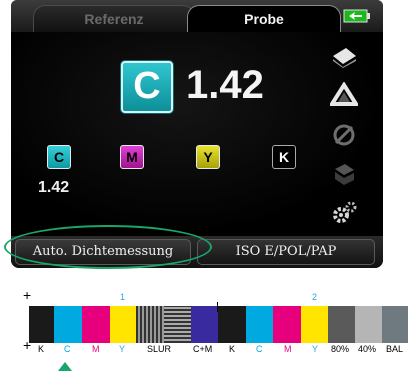 Image resolution: width=408 pixels, height=371 pixels. Describe the element at coordinates (150, 324) in the screenshot. I see `strip-patch-slur` at that location.